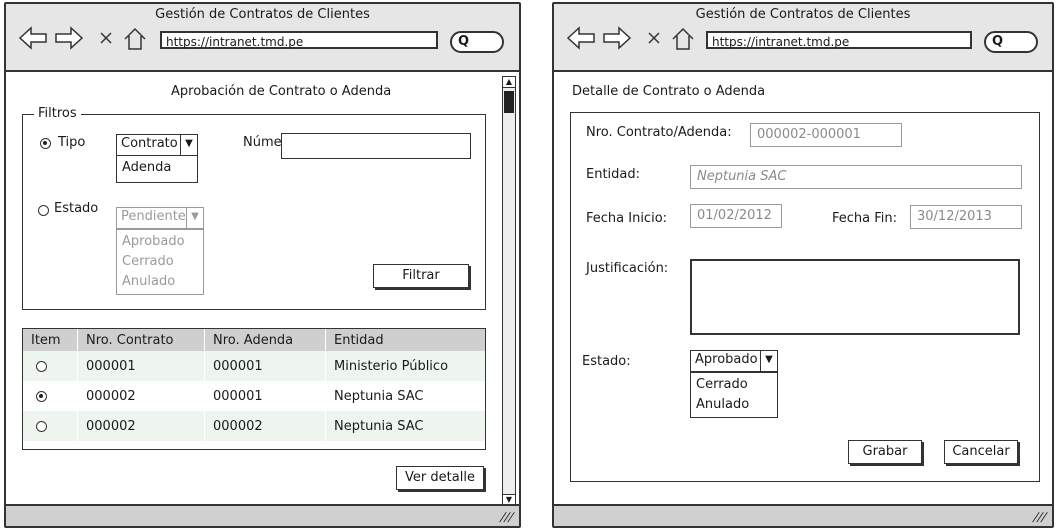 The image size is (1057, 532). Describe the element at coordinates (265, 340) in the screenshot. I see `column-header: Nro. Adenda` at that location.